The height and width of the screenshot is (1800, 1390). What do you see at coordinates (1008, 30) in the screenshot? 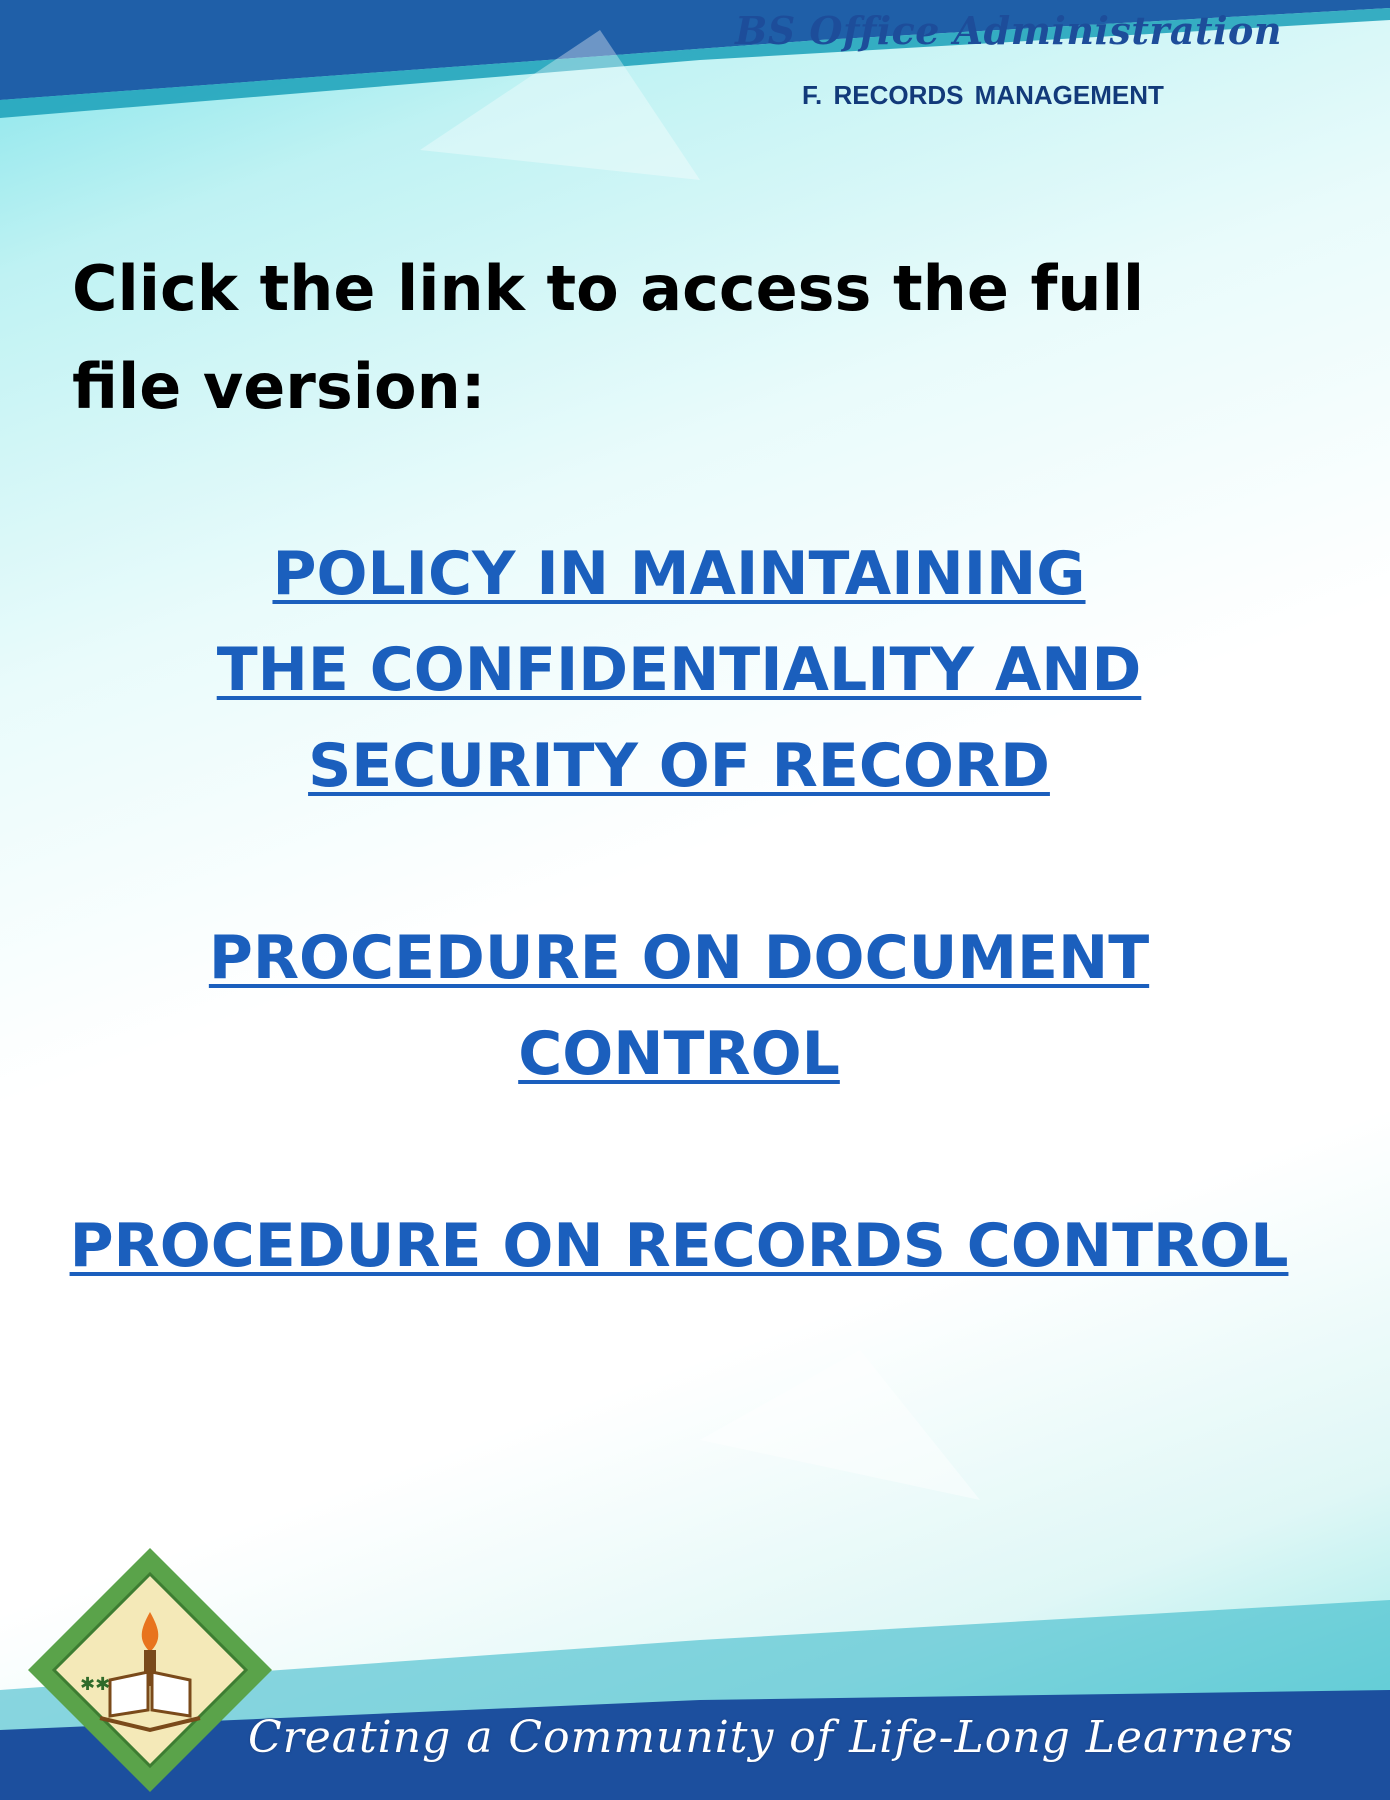
I see `program-title: BS Office Administration` at bounding box center [1008, 30].